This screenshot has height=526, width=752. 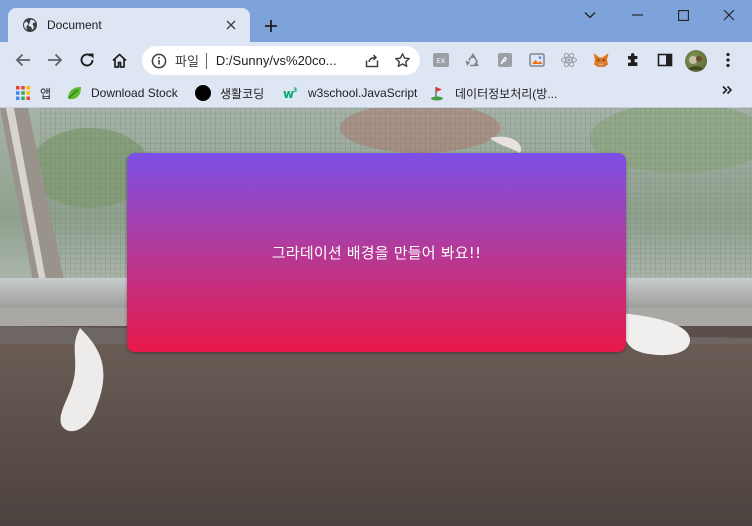 I want to click on svg-text: 3, so click(x=295, y=90).